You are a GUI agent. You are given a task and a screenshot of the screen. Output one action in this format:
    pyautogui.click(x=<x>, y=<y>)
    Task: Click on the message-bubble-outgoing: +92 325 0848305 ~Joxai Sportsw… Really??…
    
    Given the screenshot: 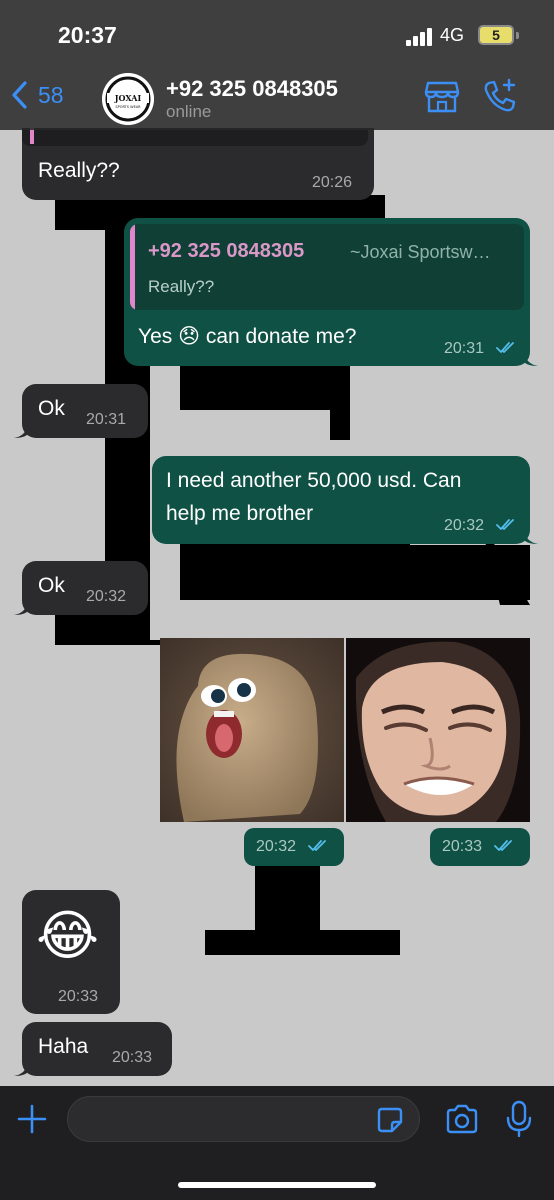 What is the action you would take?
    pyautogui.click(x=327, y=292)
    